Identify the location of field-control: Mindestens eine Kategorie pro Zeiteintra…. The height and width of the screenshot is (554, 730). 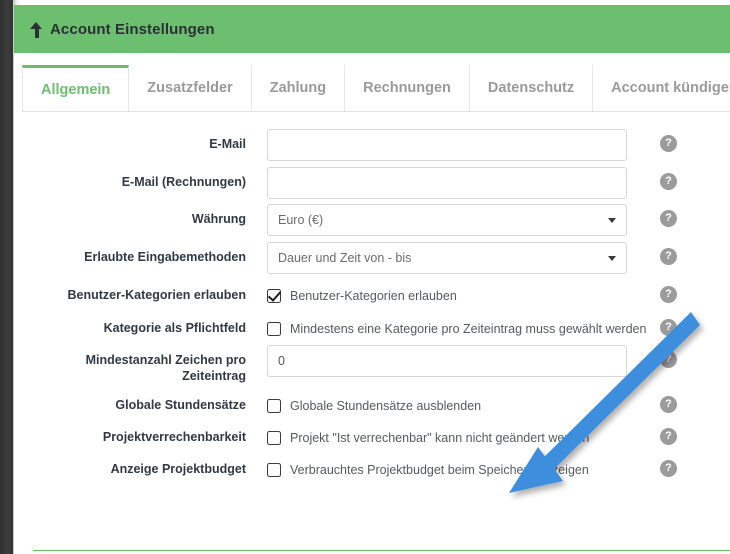
(456, 329).